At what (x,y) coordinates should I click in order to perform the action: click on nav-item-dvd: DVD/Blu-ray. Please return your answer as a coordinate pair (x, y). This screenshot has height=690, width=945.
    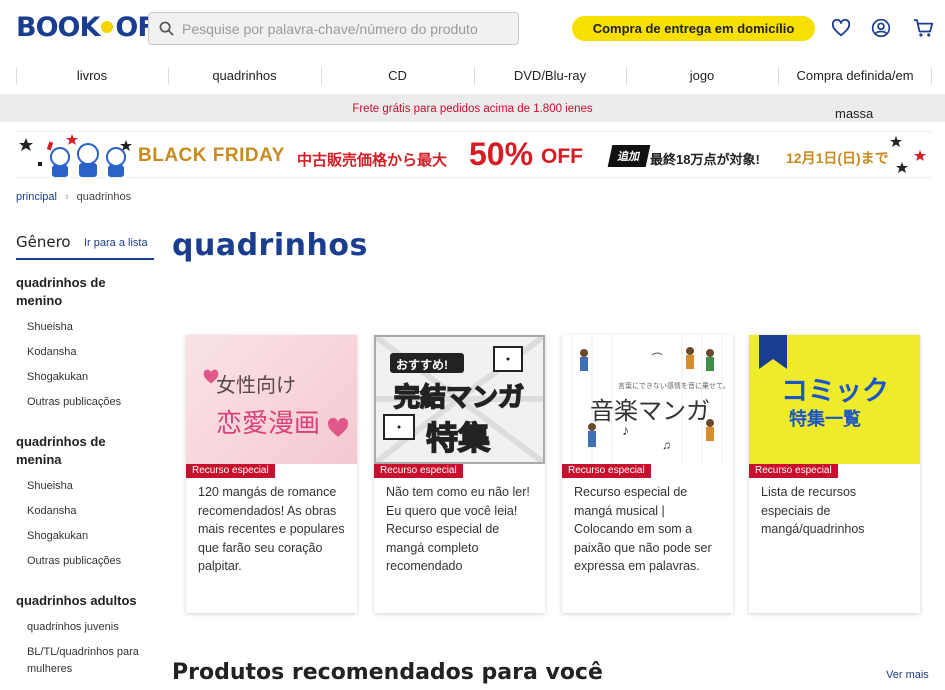
    Looking at the image, I should click on (550, 76).